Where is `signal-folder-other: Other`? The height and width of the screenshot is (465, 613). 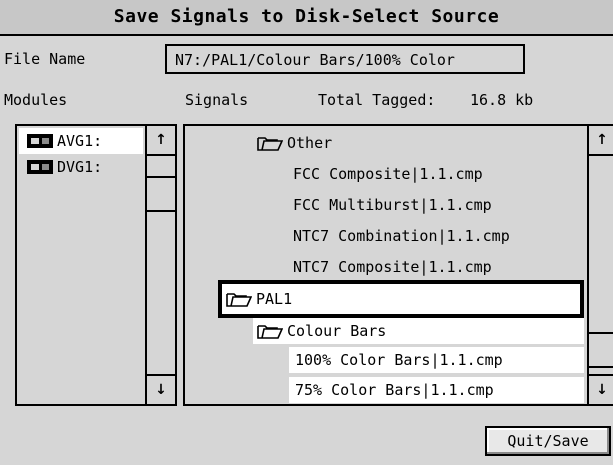 signal-folder-other: Other is located at coordinates (294, 143).